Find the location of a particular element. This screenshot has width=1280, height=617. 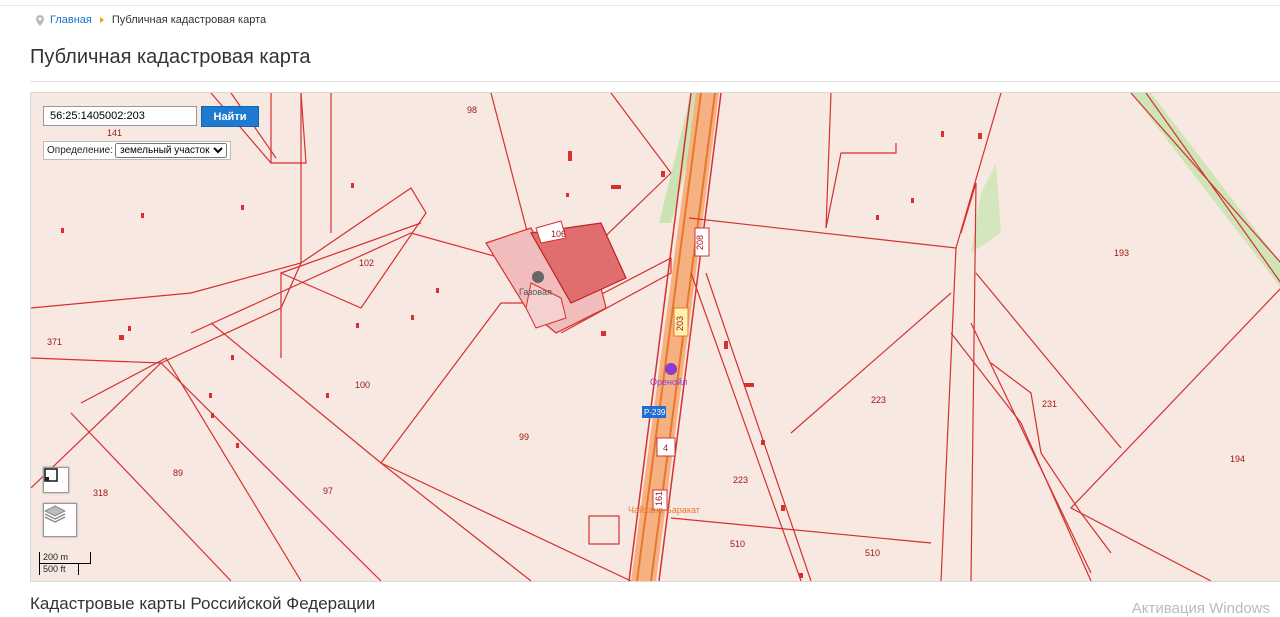

top-divider is located at coordinates (640, 5).